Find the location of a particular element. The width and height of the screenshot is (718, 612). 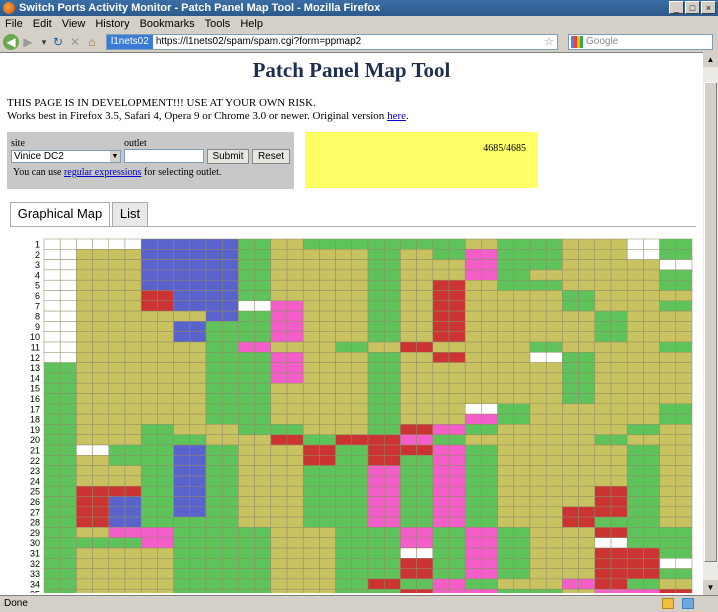

menu-help: Help is located at coordinates (251, 24).